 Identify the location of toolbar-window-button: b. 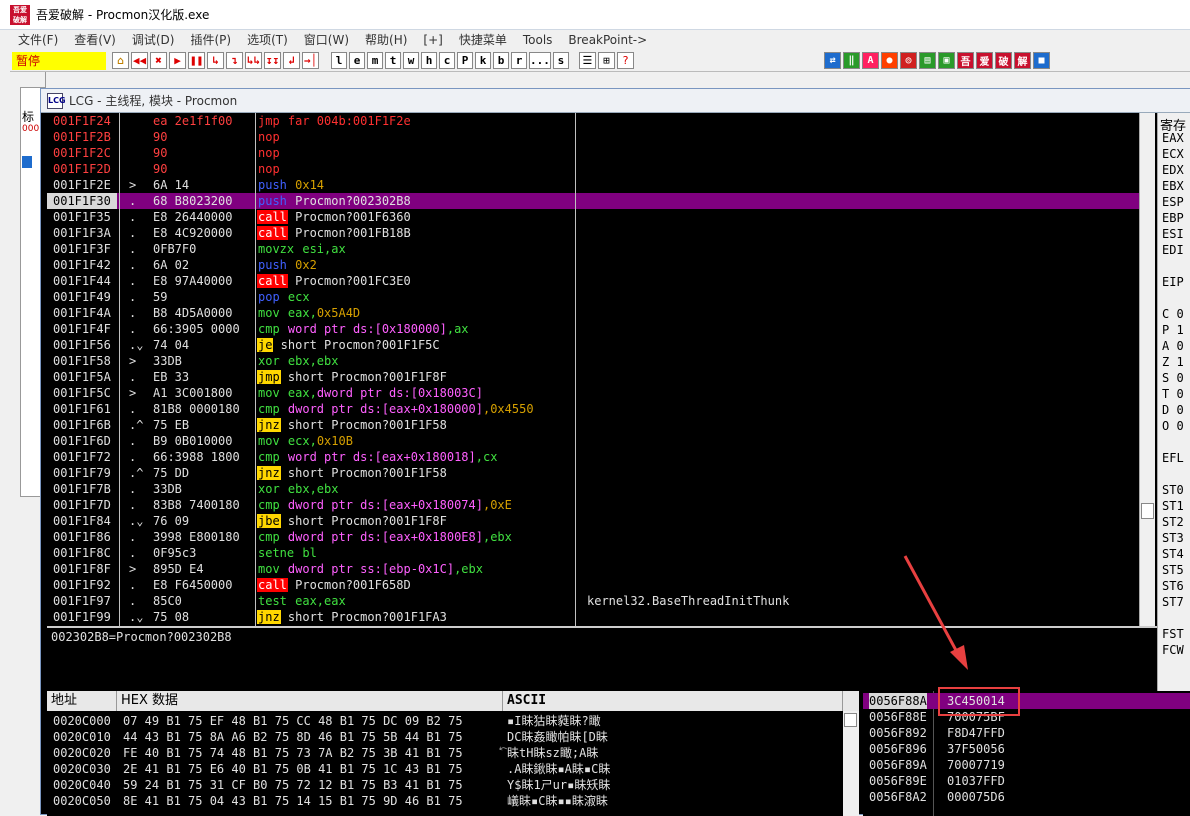
(501, 60).